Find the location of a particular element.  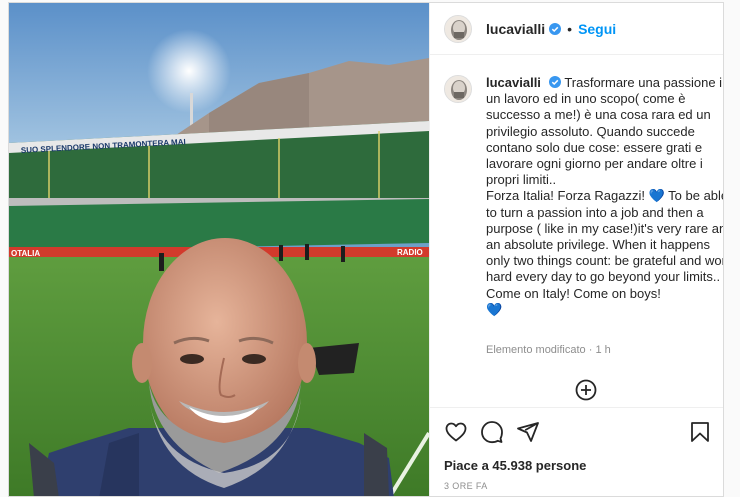

ad-board-right: RADIO is located at coordinates (410, 252).